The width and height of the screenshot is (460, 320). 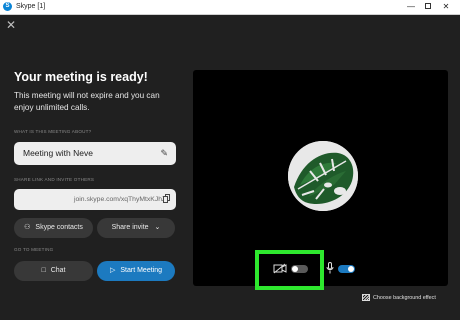 What do you see at coordinates (141, 270) in the screenshot?
I see `start-meeting-label: Start Meeting` at bounding box center [141, 270].